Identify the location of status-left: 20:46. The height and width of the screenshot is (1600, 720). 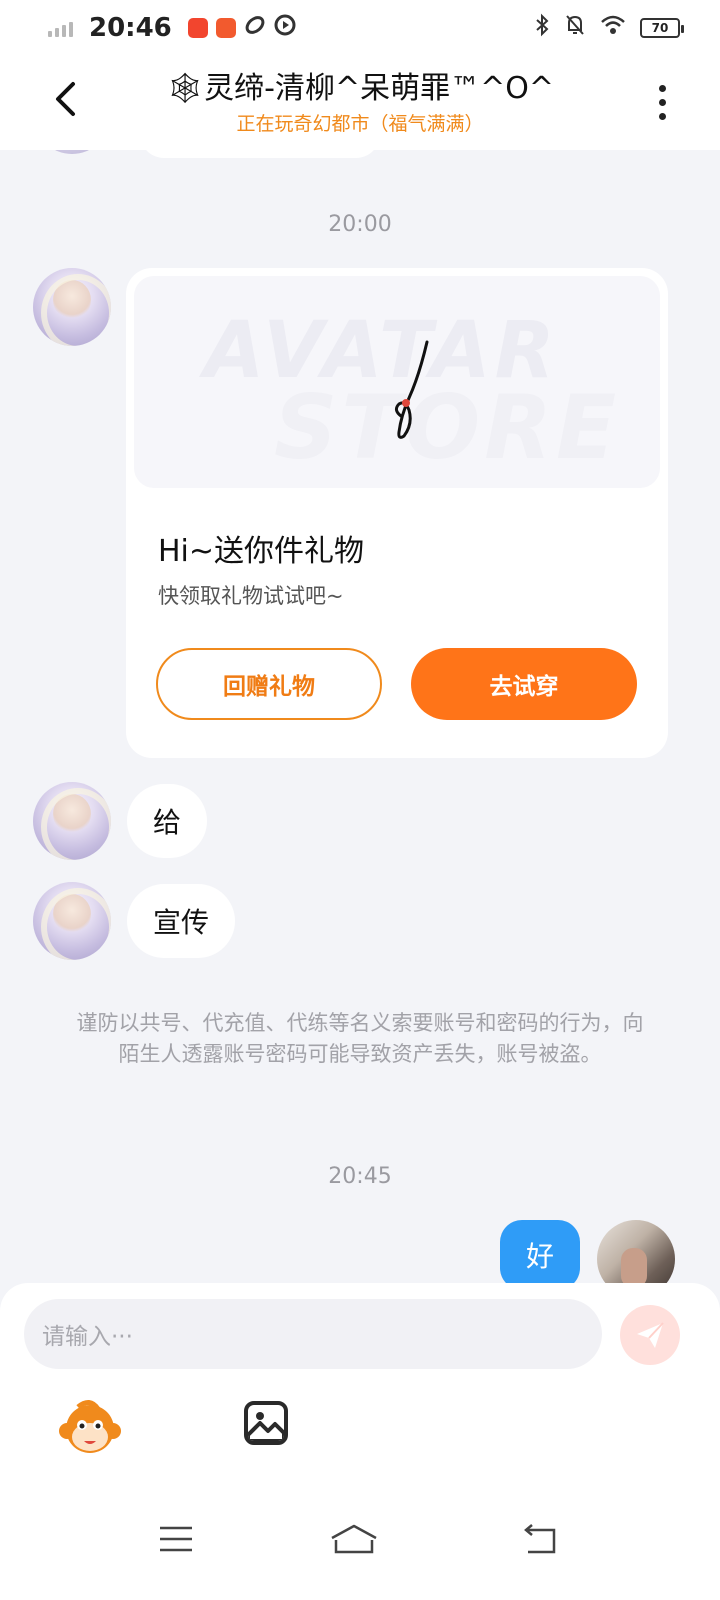
(172, 28).